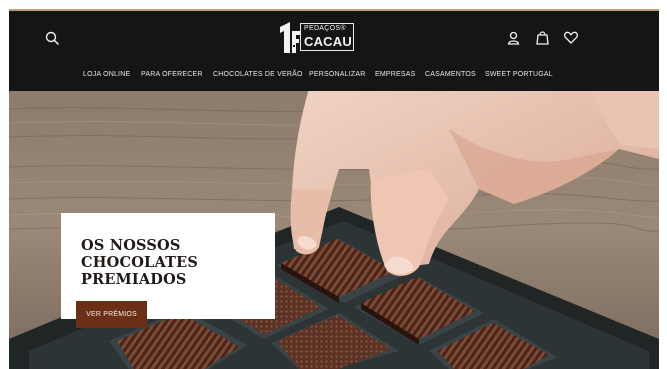 This screenshot has height=369, width=667. I want to click on nav-item-empresas: EMPRESAS, so click(395, 74).